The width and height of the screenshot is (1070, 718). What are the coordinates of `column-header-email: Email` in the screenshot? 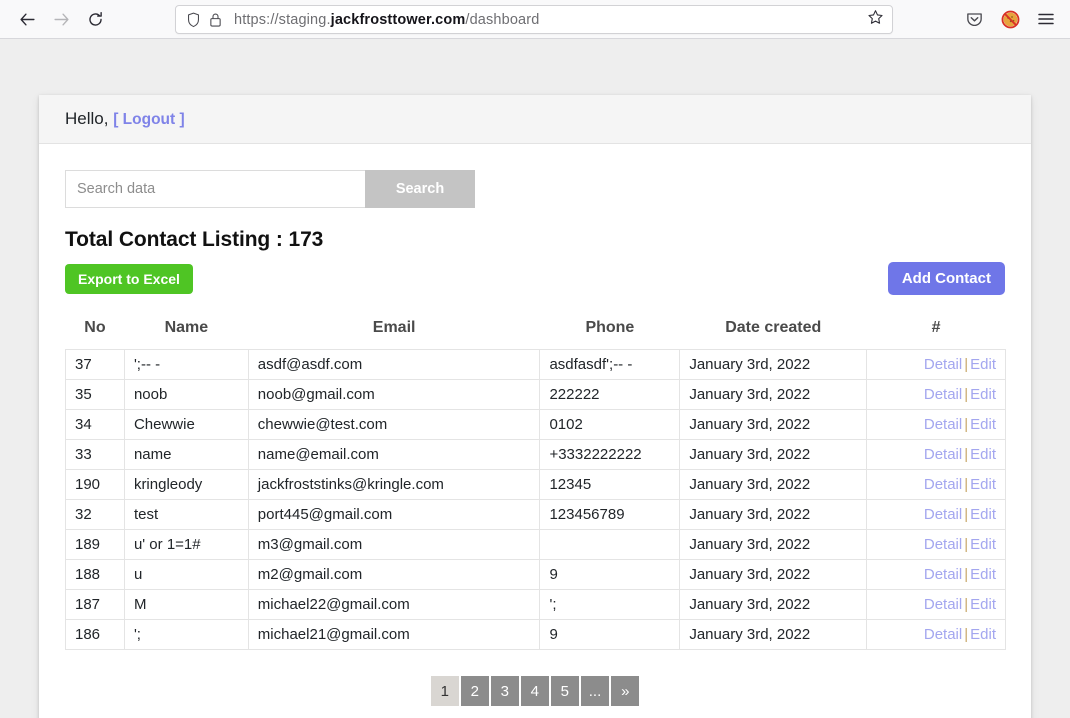 It's located at (394, 327).